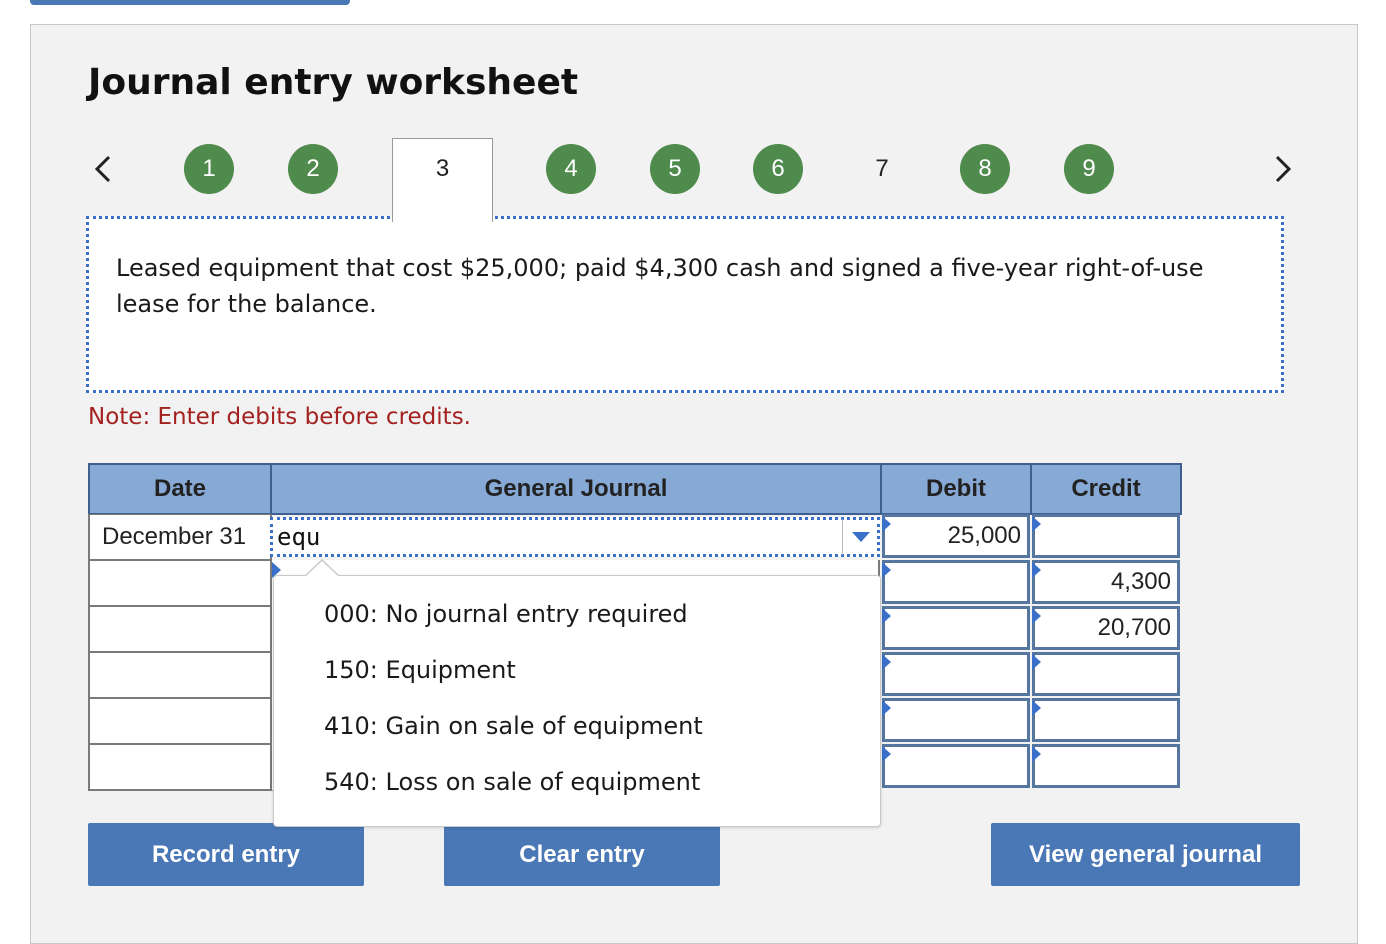 Image resolution: width=1386 pixels, height=944 pixels. Describe the element at coordinates (1089, 169) in the screenshot. I see `step-9: 9` at that location.